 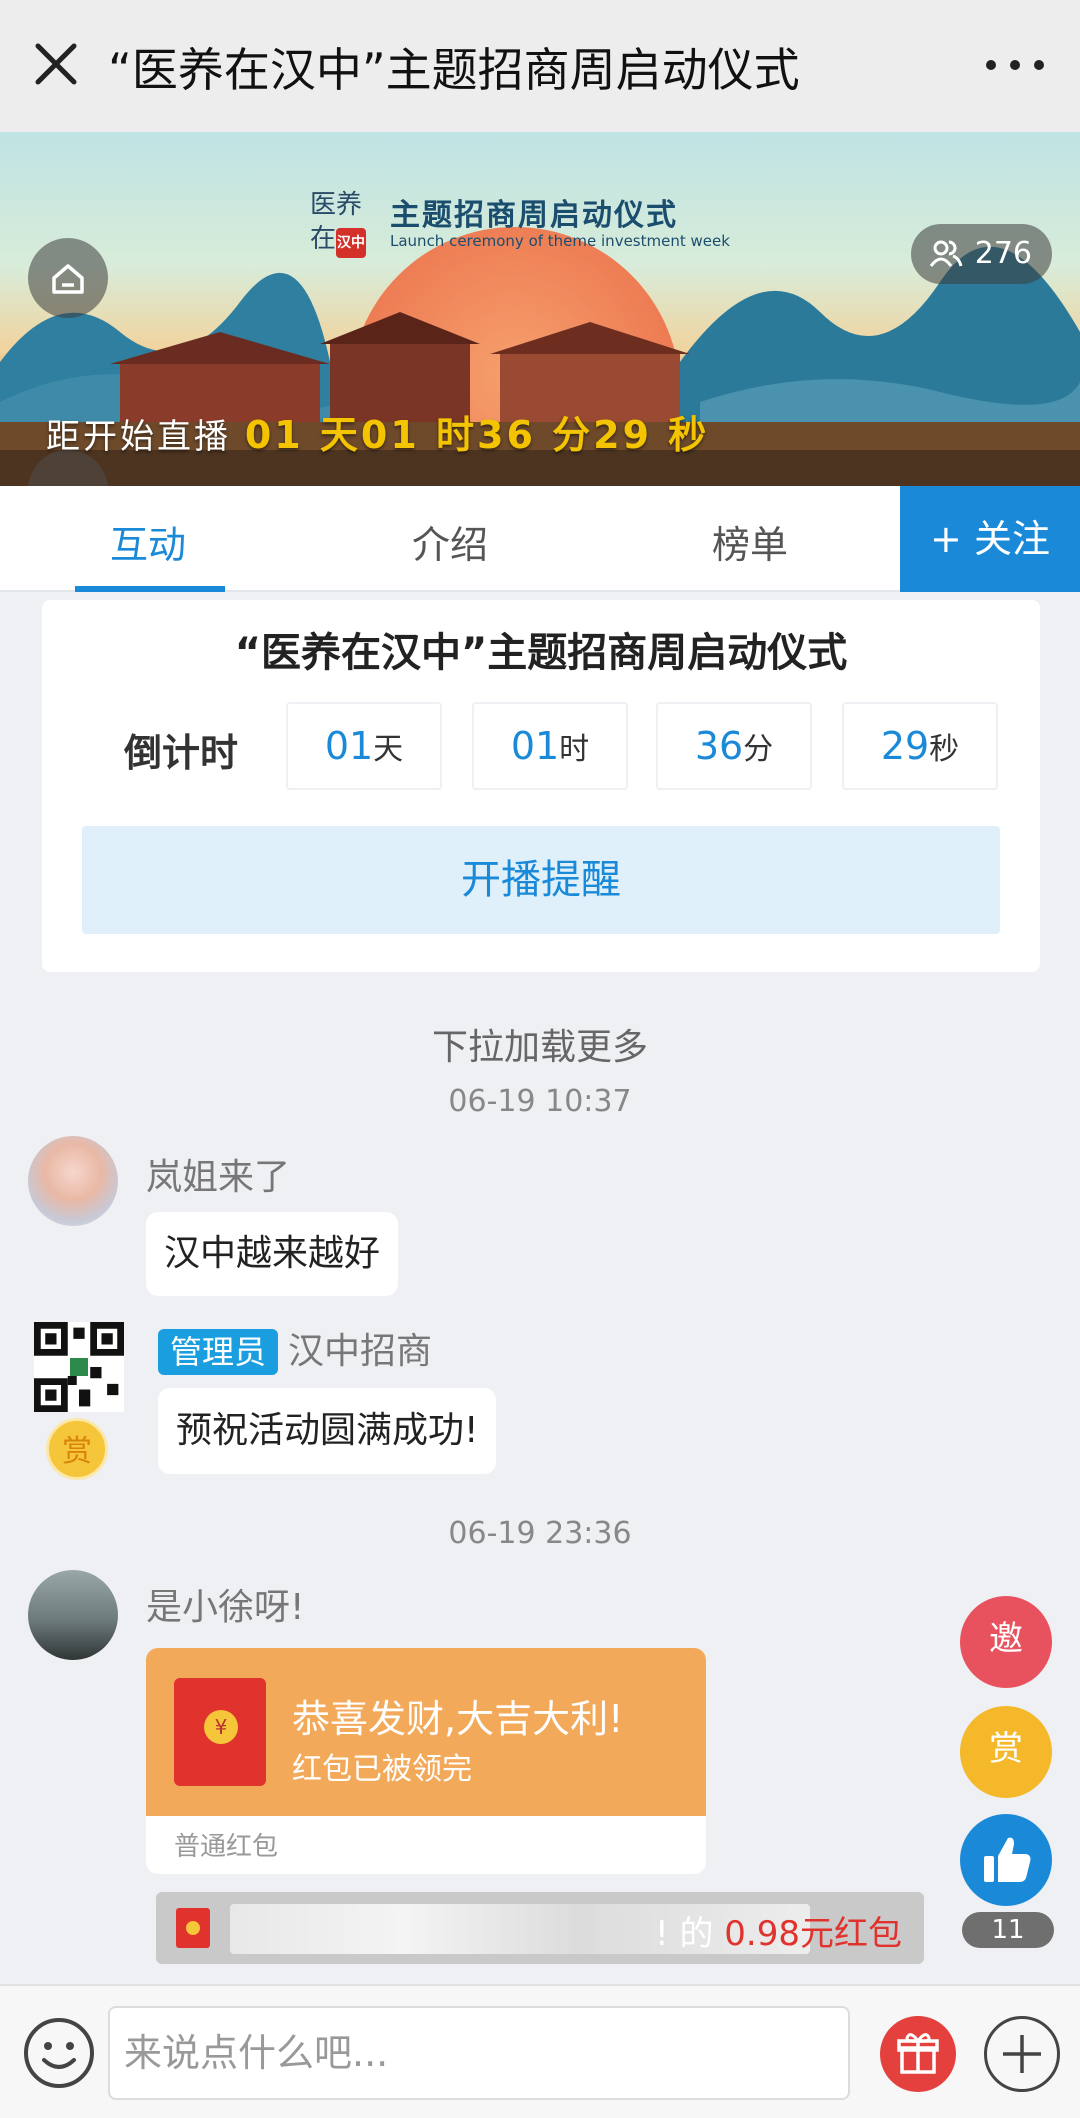 What do you see at coordinates (458, 1719) in the screenshot?
I see `red-packet-greeting: 恭喜发财,大吉大利!` at bounding box center [458, 1719].